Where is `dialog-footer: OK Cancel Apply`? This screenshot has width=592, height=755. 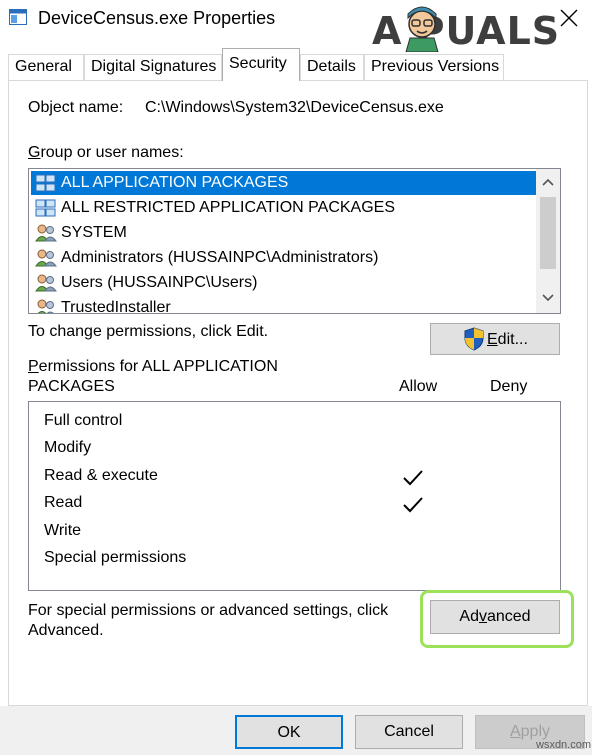 dialog-footer: OK Cancel Apply is located at coordinates (296, 730).